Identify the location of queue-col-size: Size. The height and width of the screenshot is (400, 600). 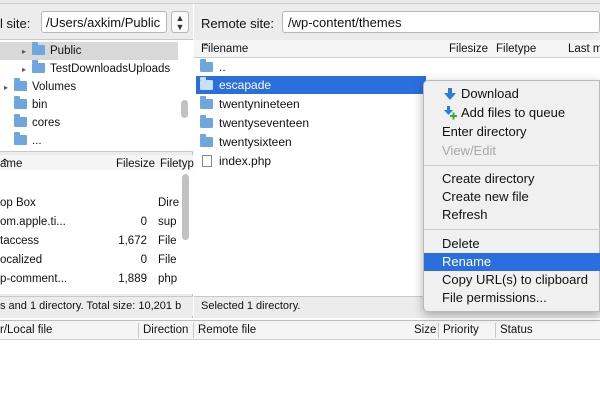
(425, 330).